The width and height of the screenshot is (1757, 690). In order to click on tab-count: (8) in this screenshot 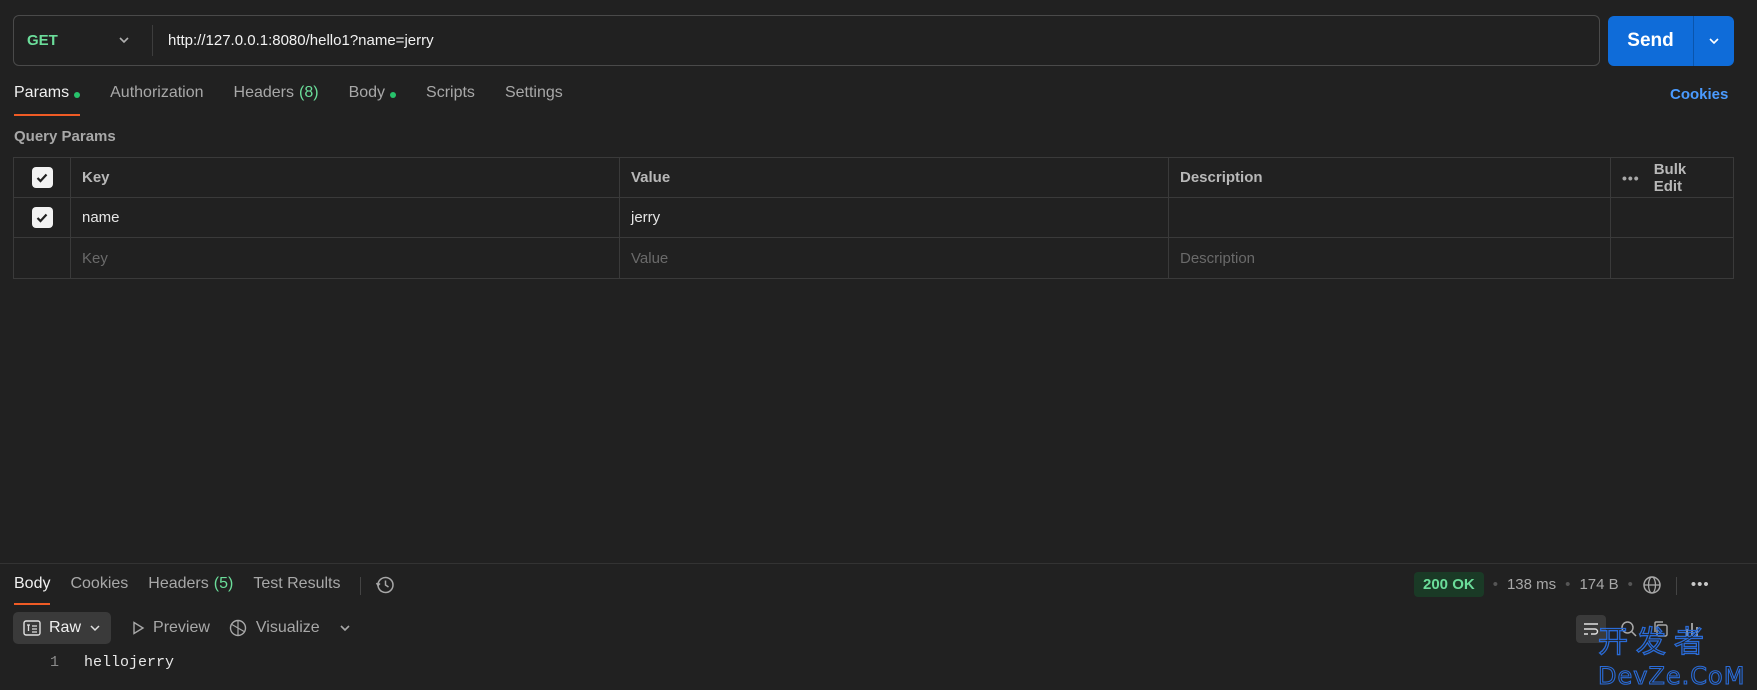, I will do `click(309, 92)`.